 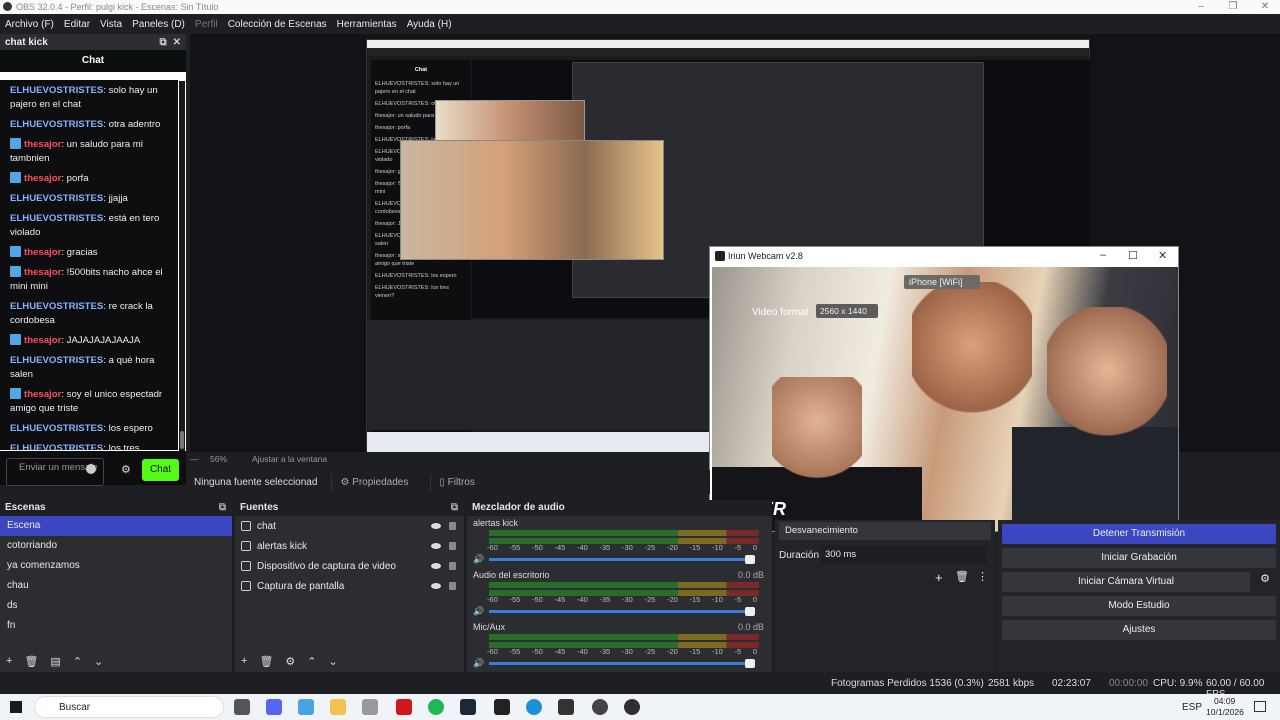 I want to click on start-virtual-cam-button: Iniciar Cámara Virtual, so click(x=1126, y=582).